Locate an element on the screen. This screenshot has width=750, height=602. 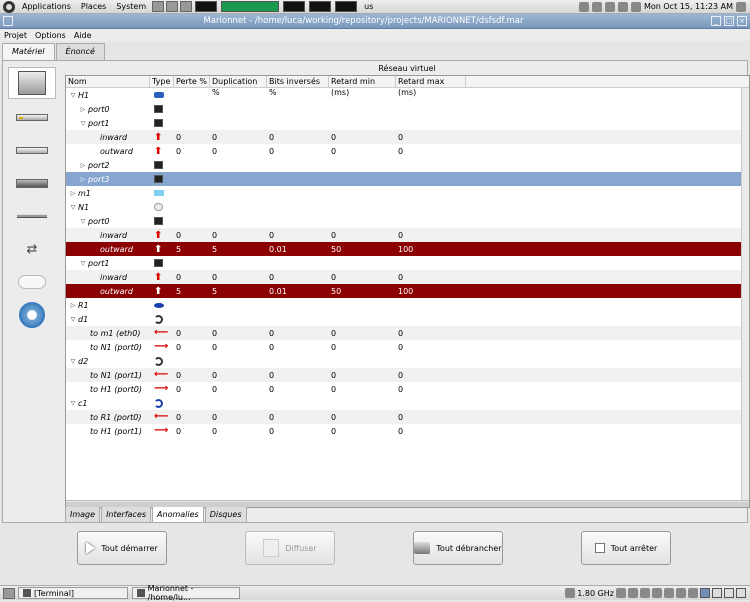
close-icon: × is located at coordinates (742, 21).